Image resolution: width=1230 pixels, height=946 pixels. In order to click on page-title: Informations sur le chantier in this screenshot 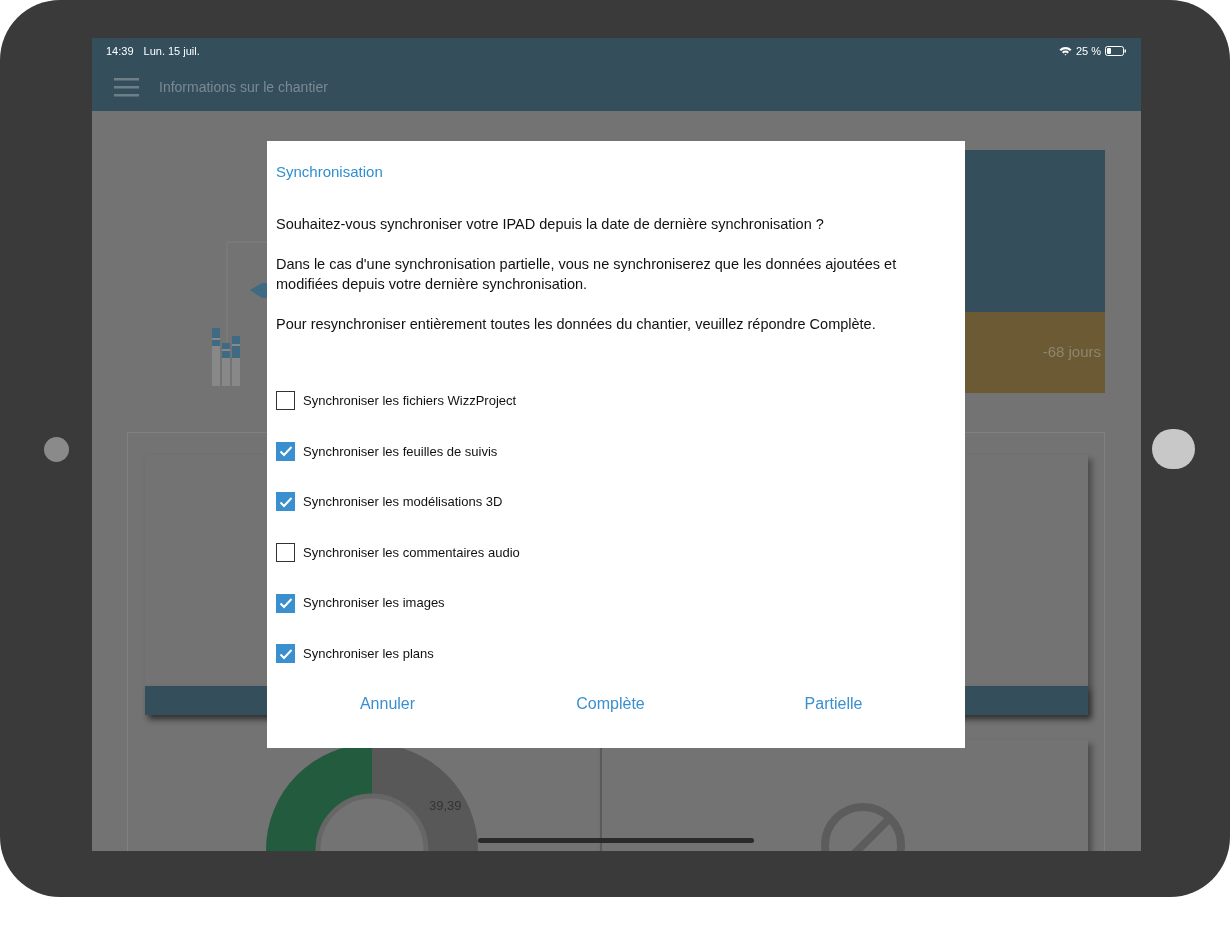, I will do `click(243, 87)`.